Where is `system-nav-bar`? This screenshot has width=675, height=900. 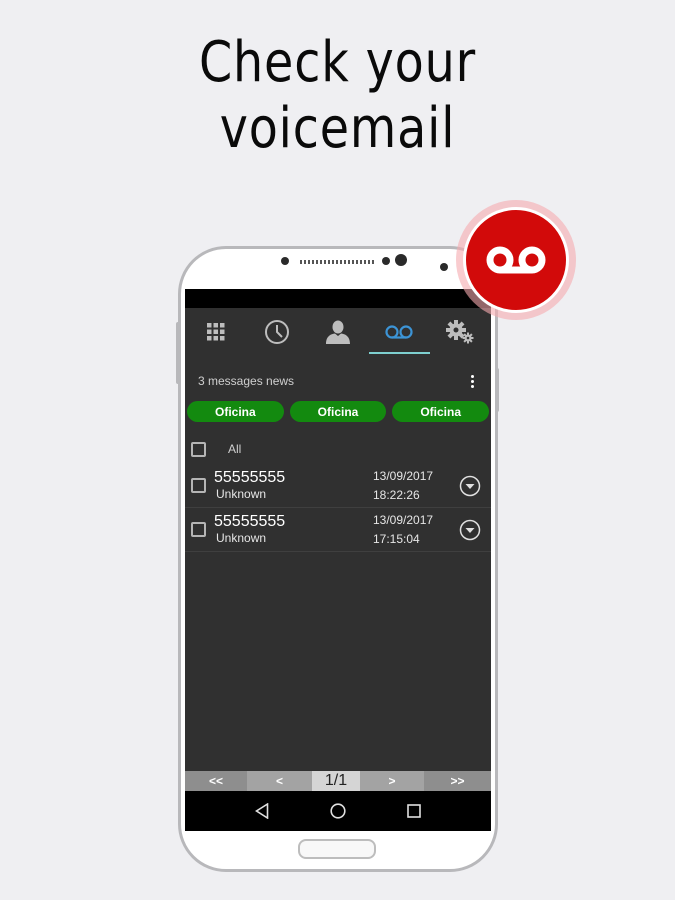
system-nav-bar is located at coordinates (338, 811).